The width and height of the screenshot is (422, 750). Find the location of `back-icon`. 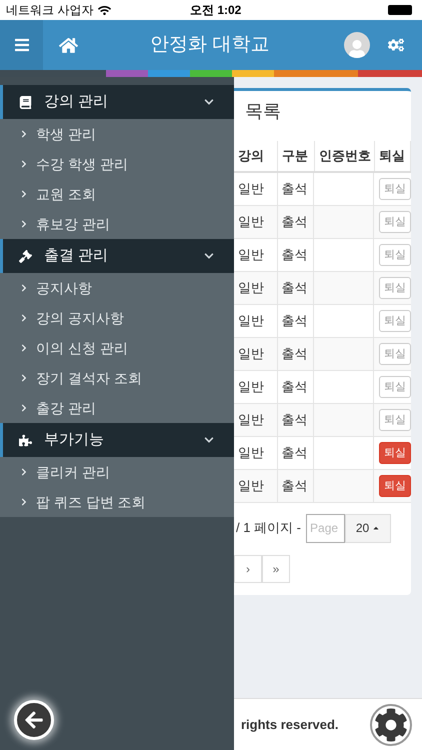

back-icon is located at coordinates (34, 720).